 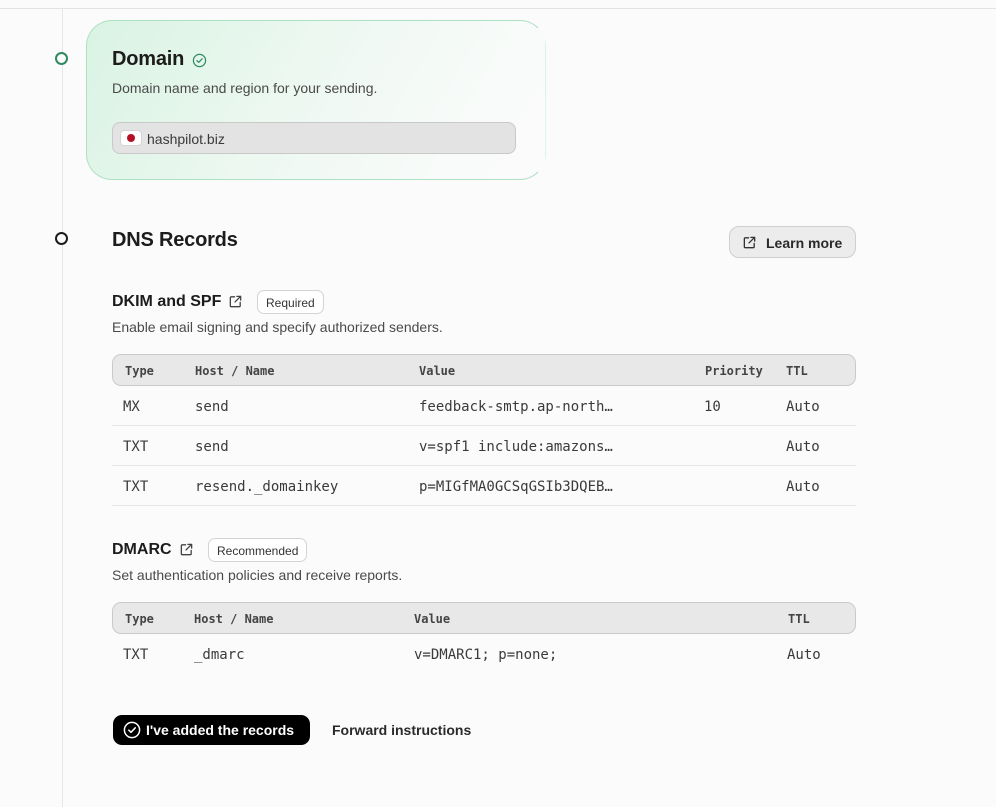 What do you see at coordinates (186, 139) in the screenshot?
I see `domain-value: hashpilot.biz` at bounding box center [186, 139].